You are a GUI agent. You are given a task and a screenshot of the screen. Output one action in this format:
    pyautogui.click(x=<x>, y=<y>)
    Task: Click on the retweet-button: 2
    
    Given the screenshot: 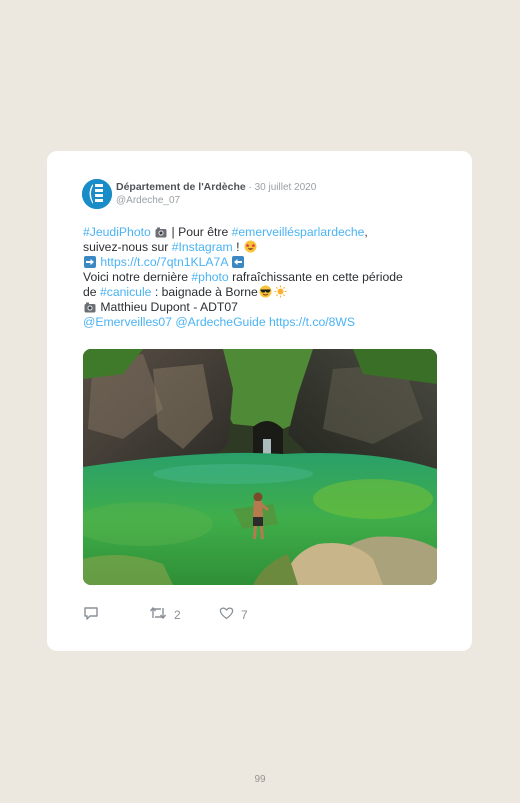 What is the action you would take?
    pyautogui.click(x=165, y=614)
    